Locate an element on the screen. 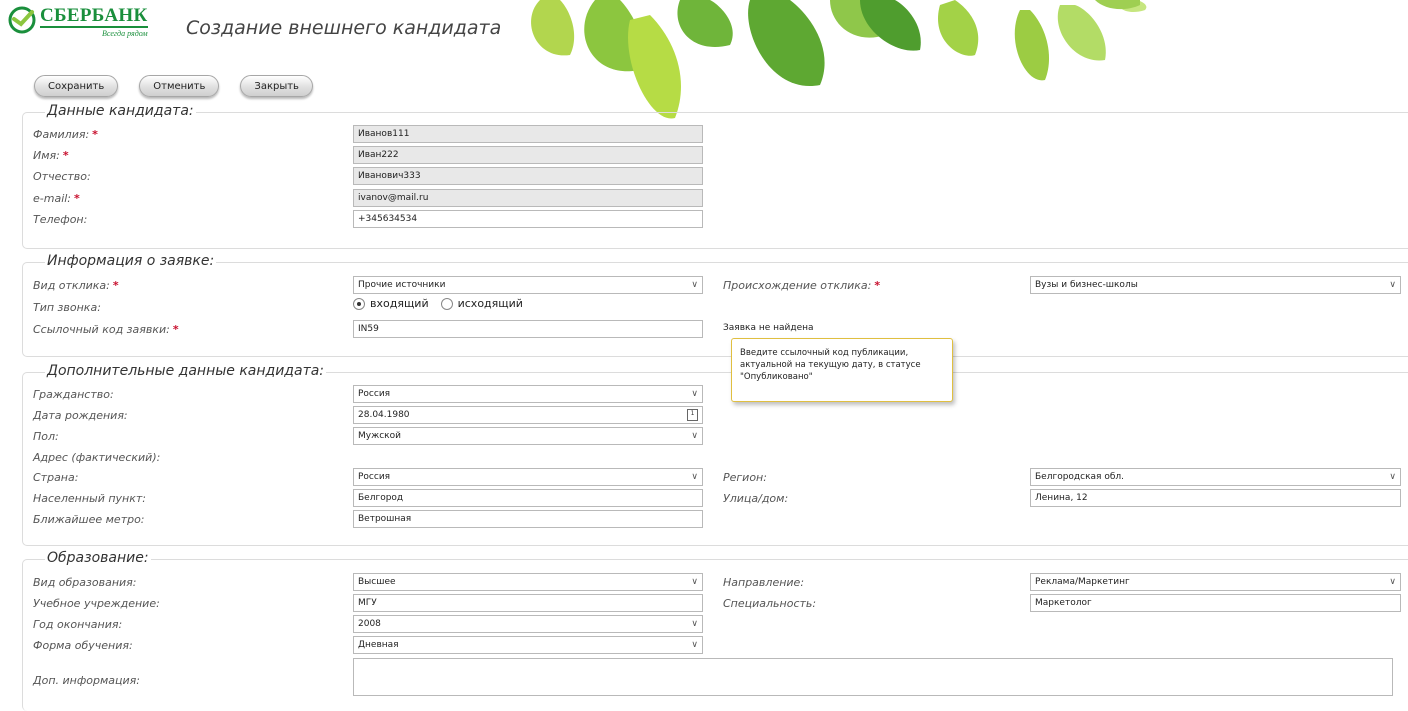 The height and width of the screenshot is (711, 1408). birth-date-label: Дата рождения: is located at coordinates (80, 415).